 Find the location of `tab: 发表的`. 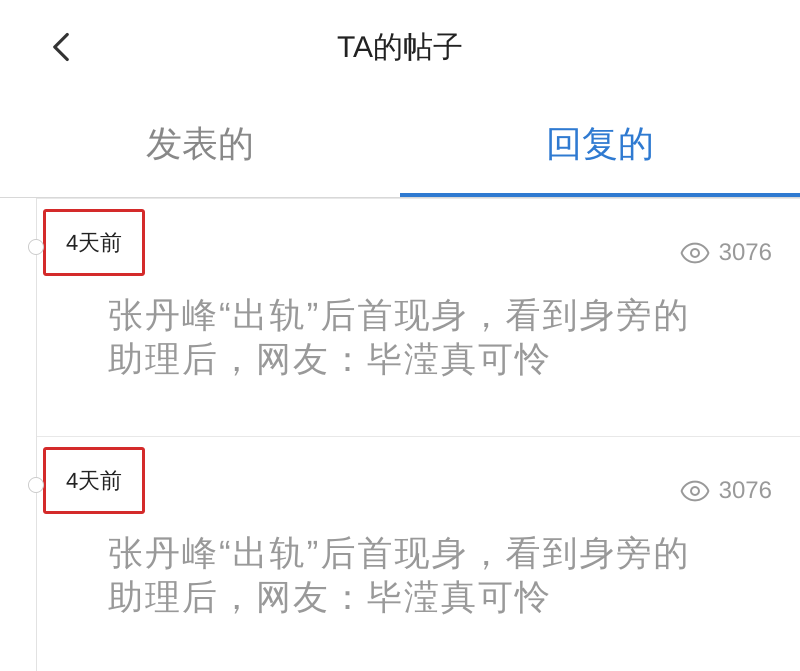

tab: 发表的 is located at coordinates (200, 146).